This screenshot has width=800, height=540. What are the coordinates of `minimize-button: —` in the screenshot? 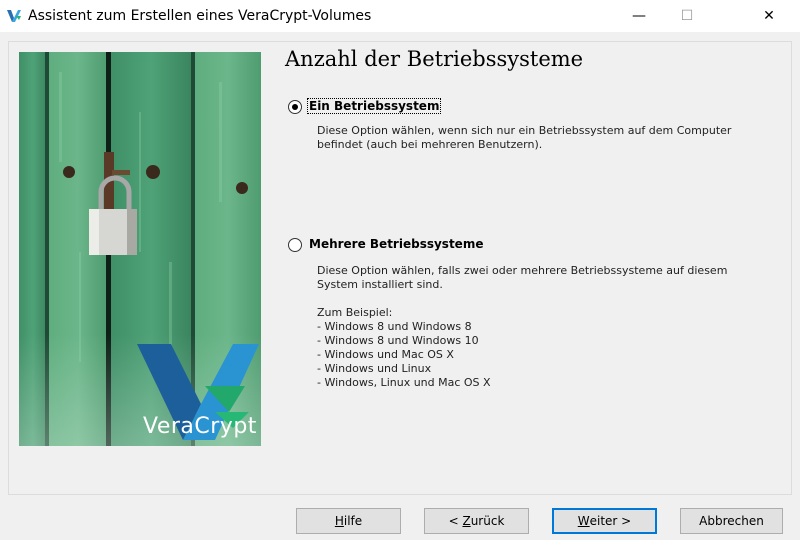 It's located at (639, 16).